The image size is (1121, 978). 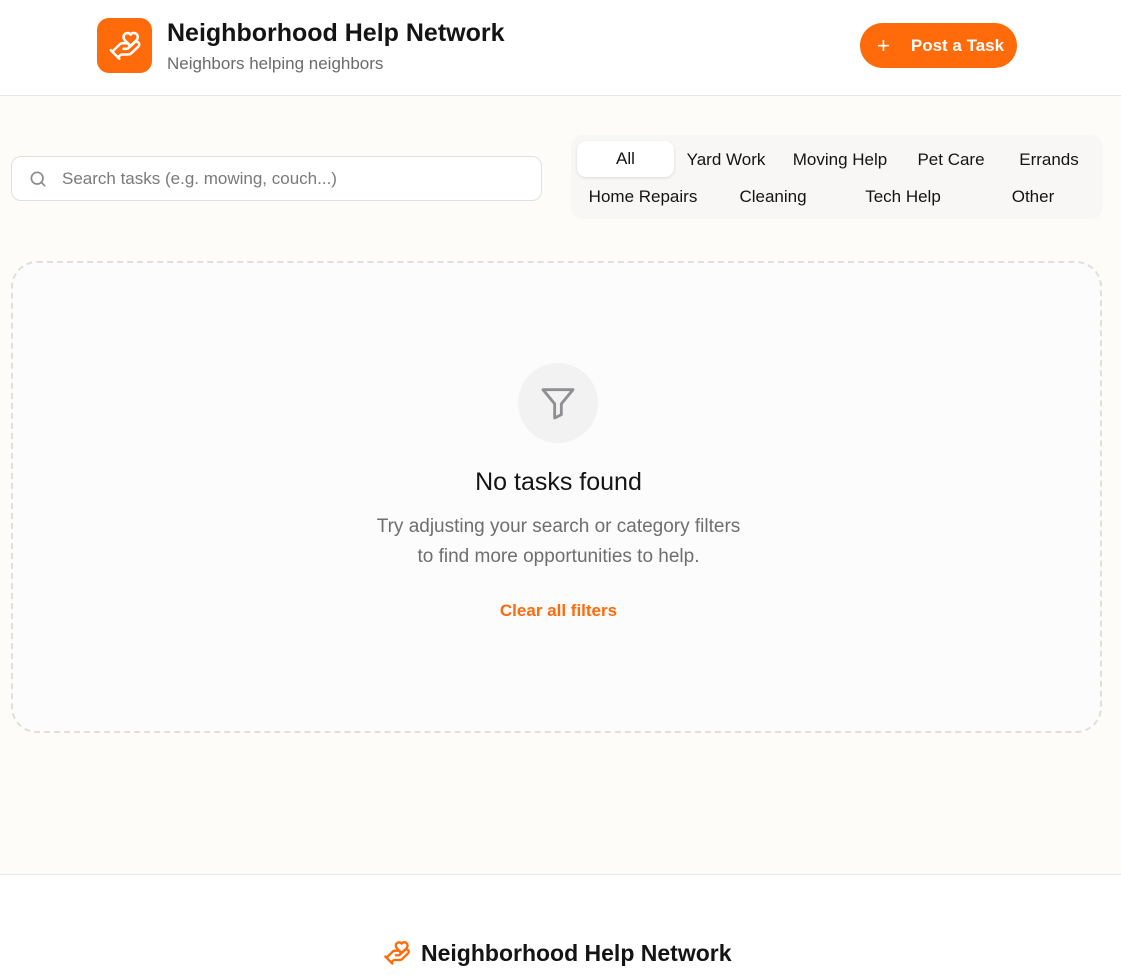 I want to click on app-logo, so click(x=124, y=45).